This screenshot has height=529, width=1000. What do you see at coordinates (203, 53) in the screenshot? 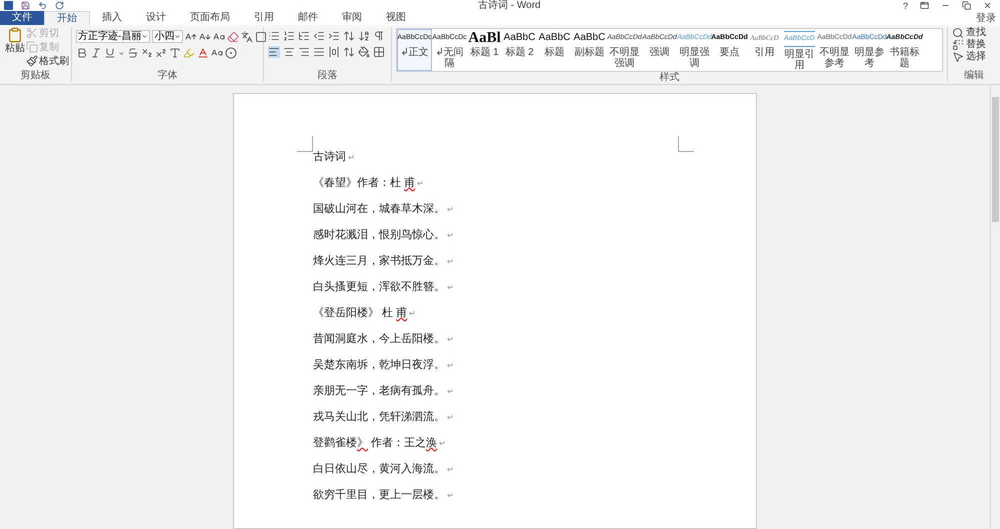
I see `font-color-icon` at bounding box center [203, 53].